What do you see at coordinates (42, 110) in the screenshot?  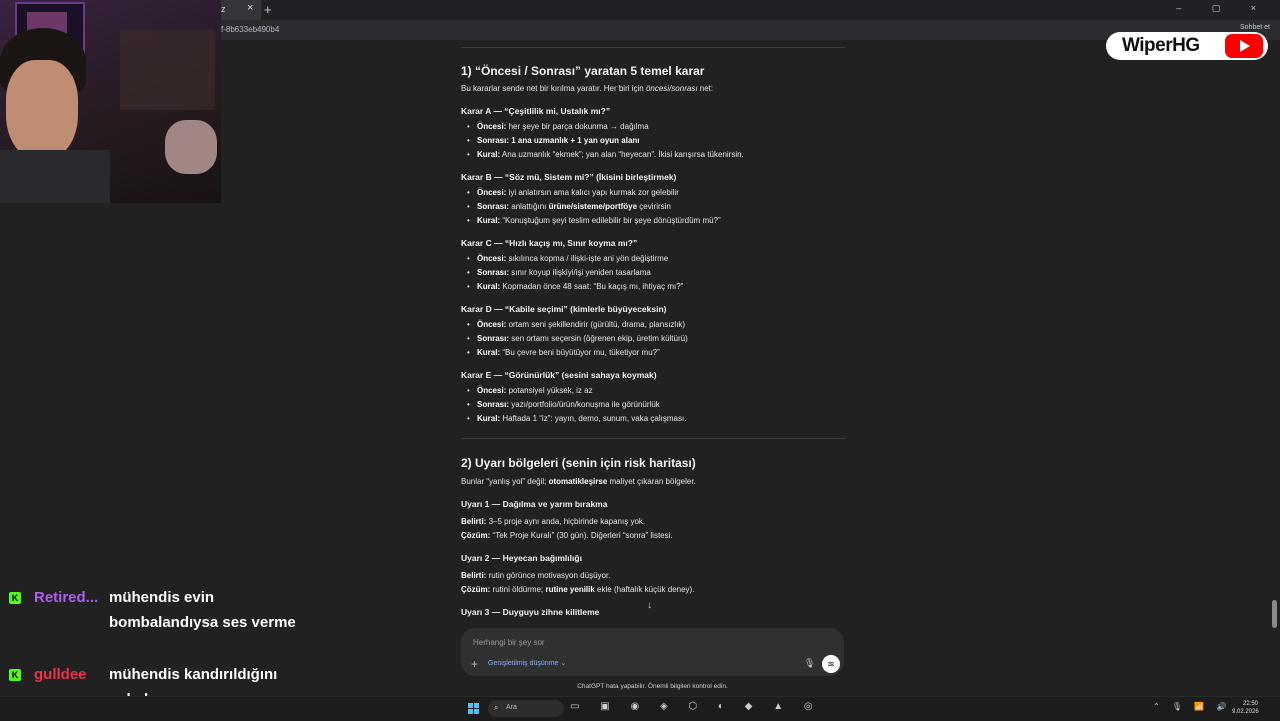 I see `webcam-face` at bounding box center [42, 110].